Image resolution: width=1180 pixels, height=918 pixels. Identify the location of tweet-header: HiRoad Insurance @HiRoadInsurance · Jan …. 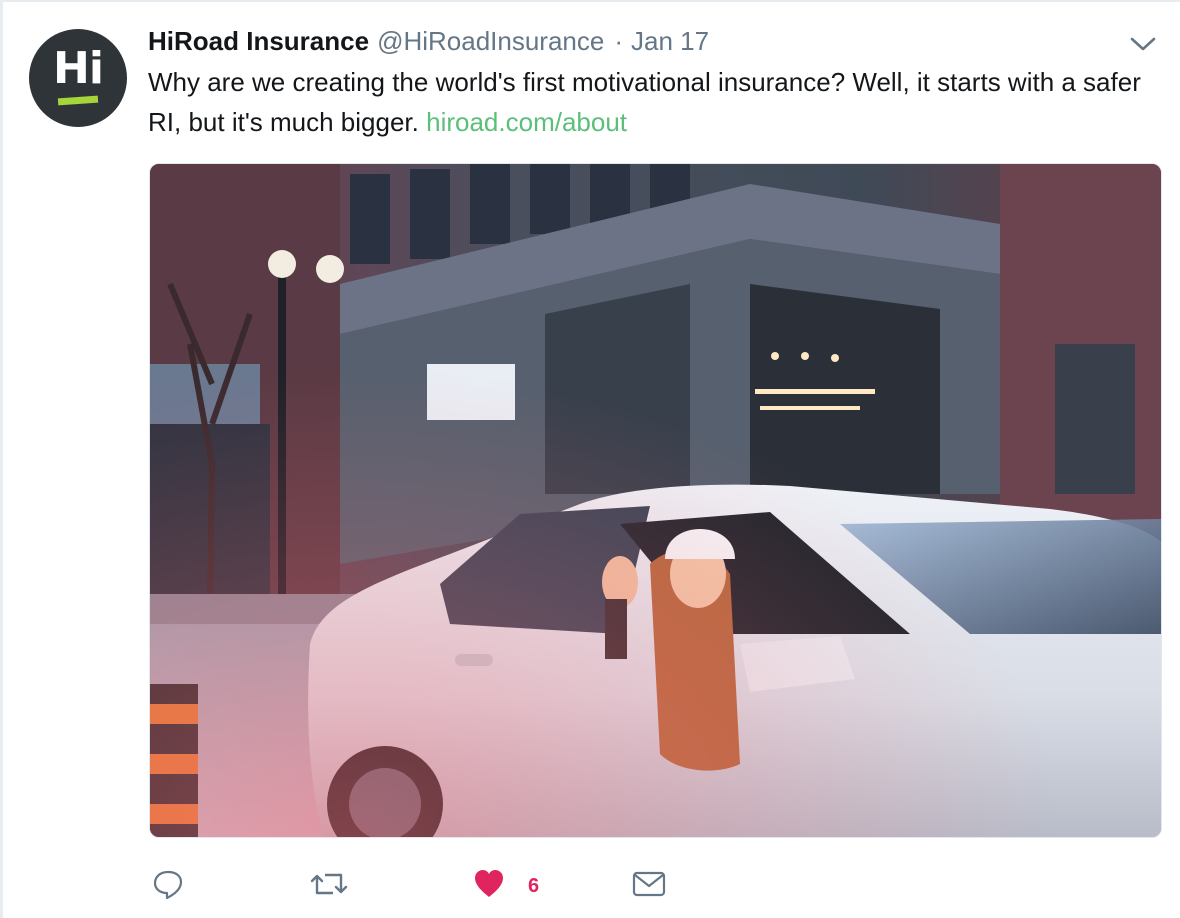
(428, 43).